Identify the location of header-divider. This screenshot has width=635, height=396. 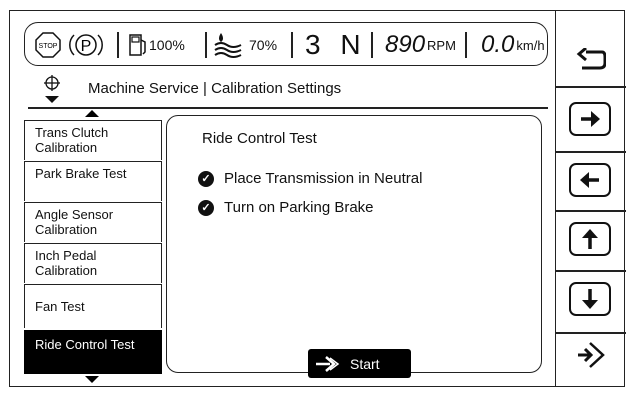
(288, 108).